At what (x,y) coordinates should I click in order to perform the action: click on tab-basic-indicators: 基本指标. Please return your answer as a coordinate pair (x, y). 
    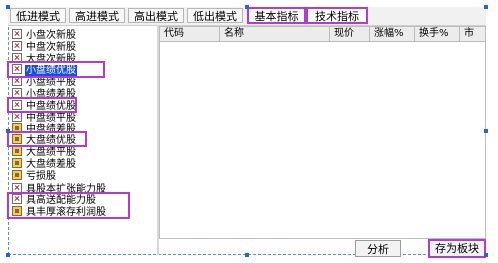
    Looking at the image, I should click on (276, 15).